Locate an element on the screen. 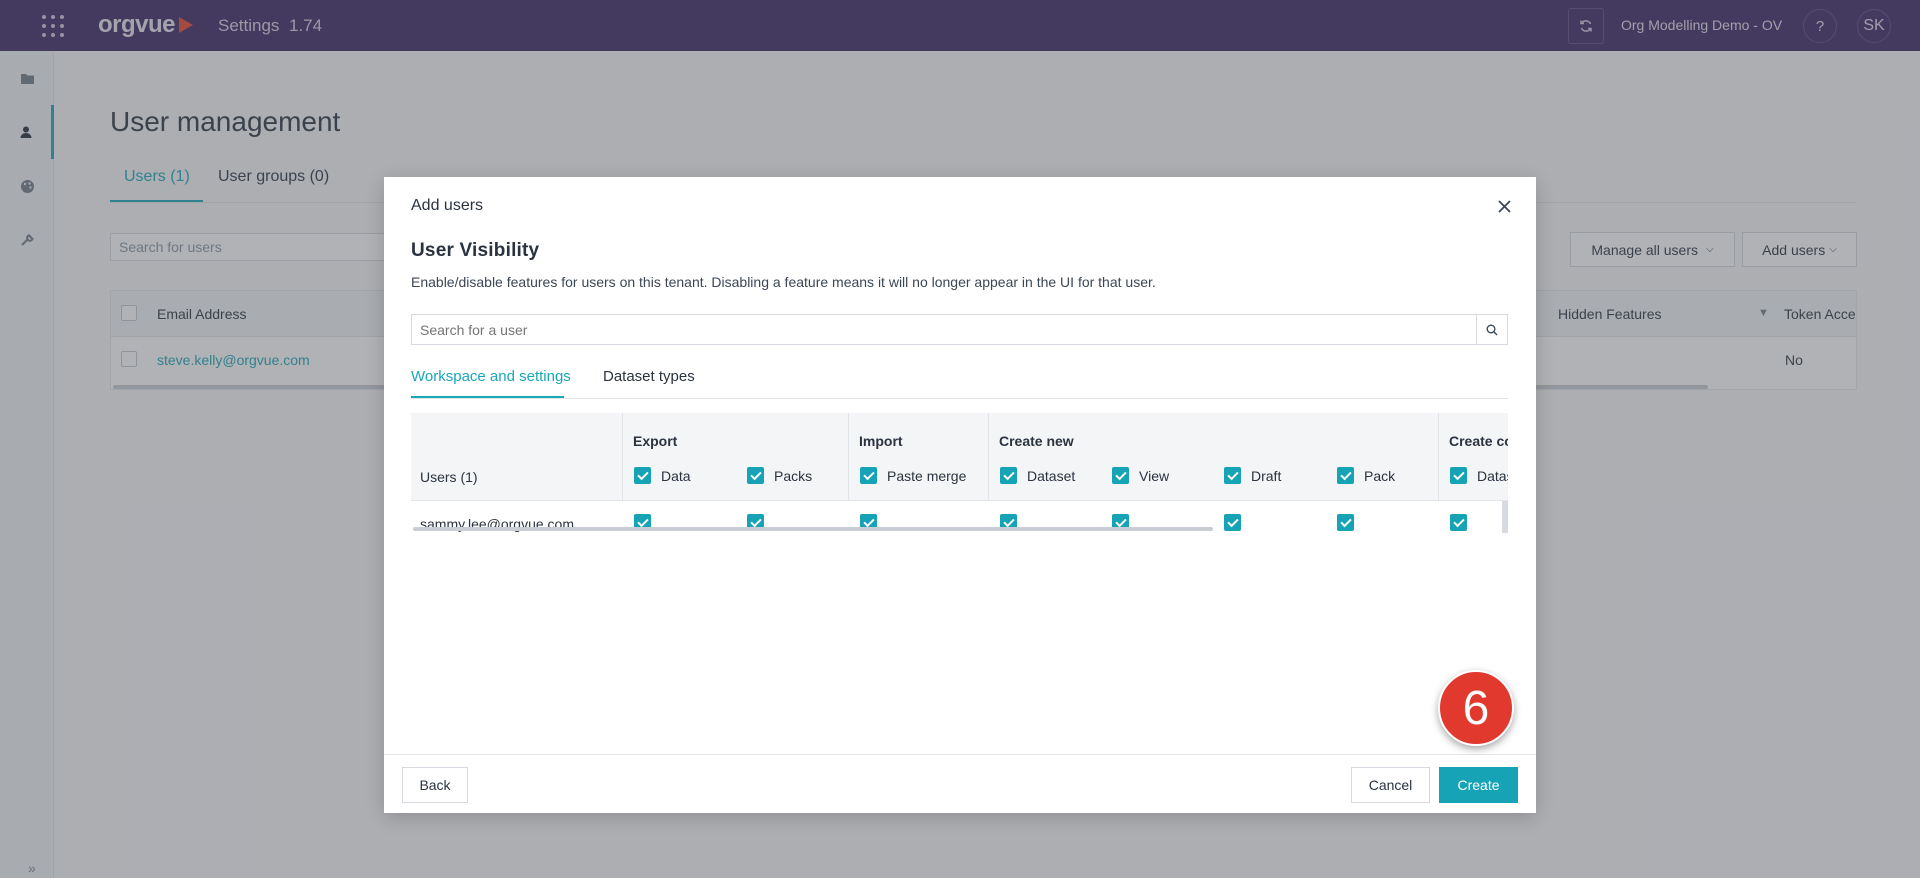 This screenshot has height=878, width=1920. vertical-scrollbar is located at coordinates (1505, 517).